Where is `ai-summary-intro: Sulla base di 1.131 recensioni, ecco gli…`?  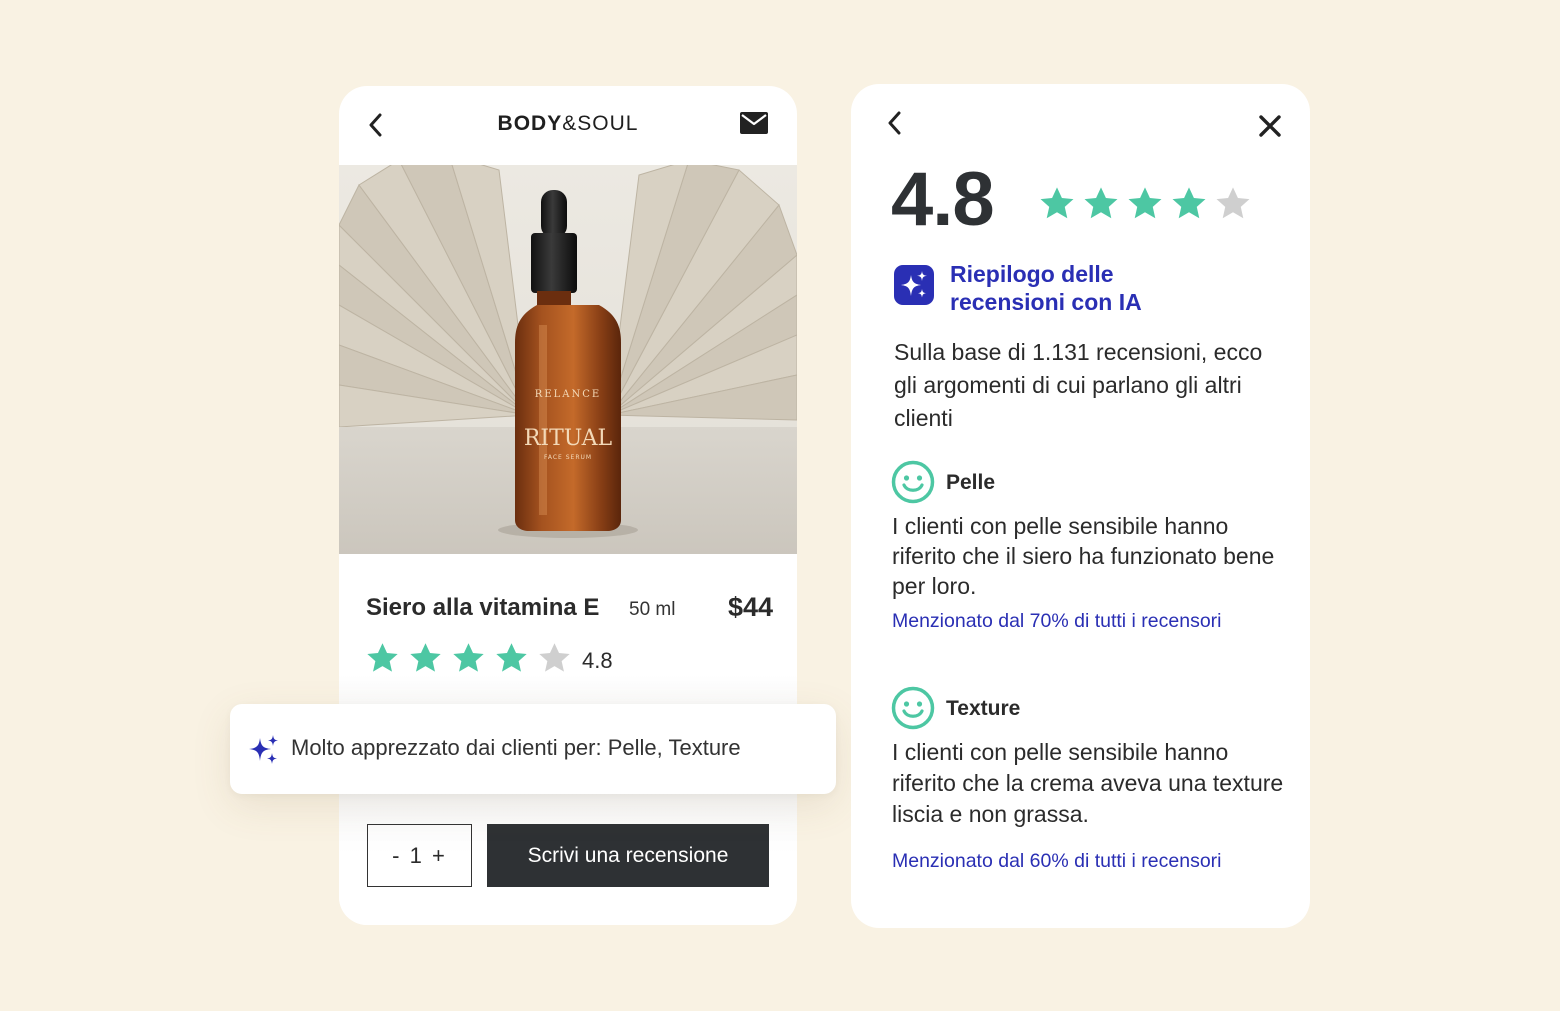 ai-summary-intro: Sulla base di 1.131 recensioni, ecco gli… is located at coordinates (1078, 385).